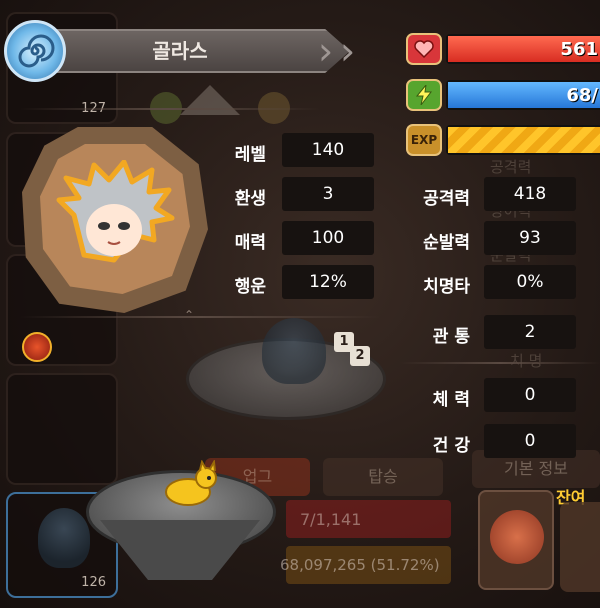  I want to click on heart-icon, so click(424, 49).